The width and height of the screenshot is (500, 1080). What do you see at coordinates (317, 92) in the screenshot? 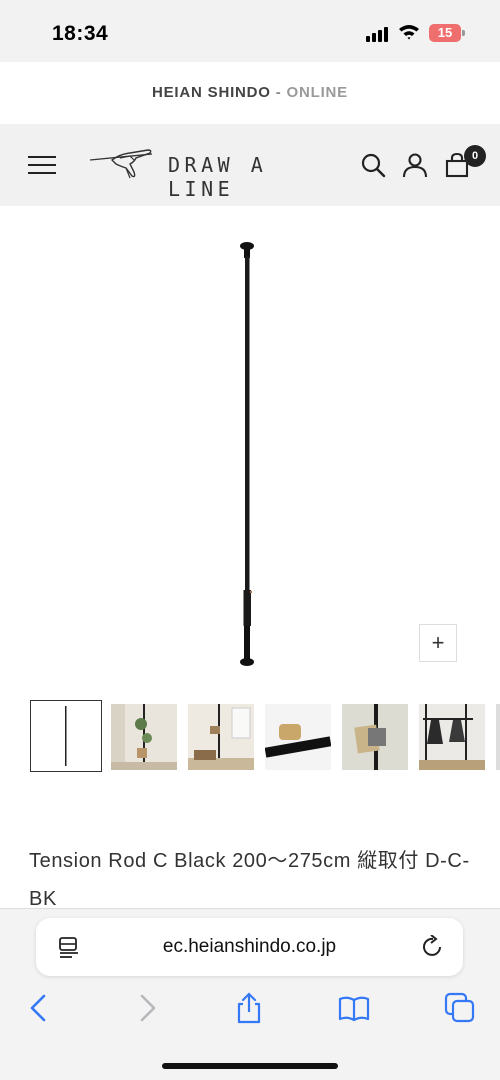
I see `announcement-suffix: ONLINE` at bounding box center [317, 92].